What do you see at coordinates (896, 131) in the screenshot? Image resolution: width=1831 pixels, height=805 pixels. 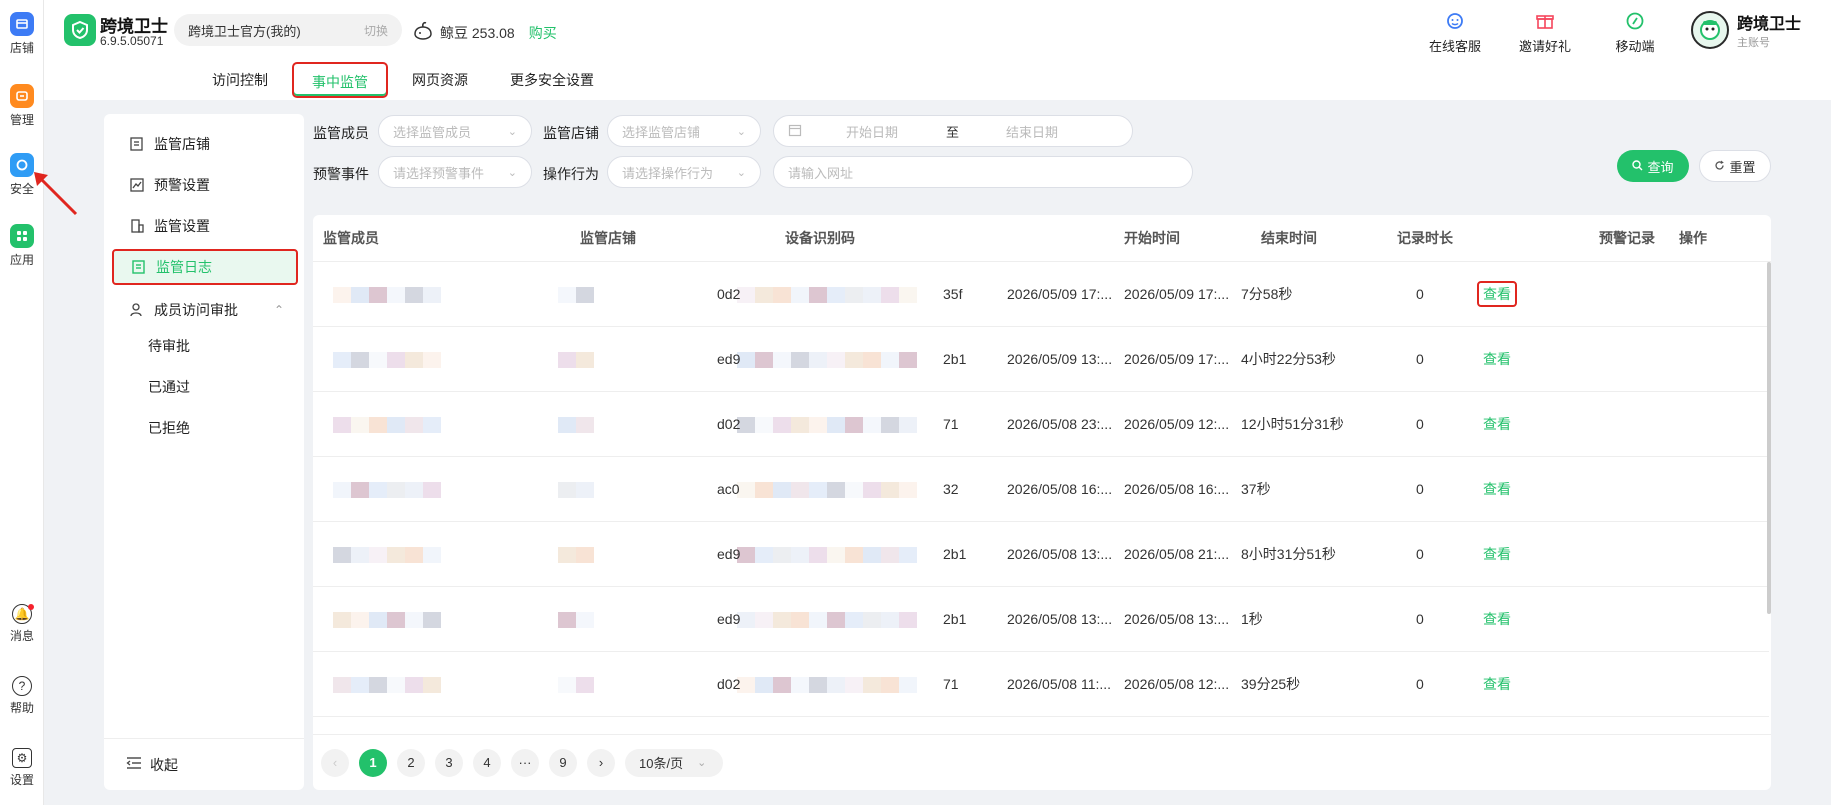 I see `start-date-placeholder: 开始日期` at bounding box center [896, 131].